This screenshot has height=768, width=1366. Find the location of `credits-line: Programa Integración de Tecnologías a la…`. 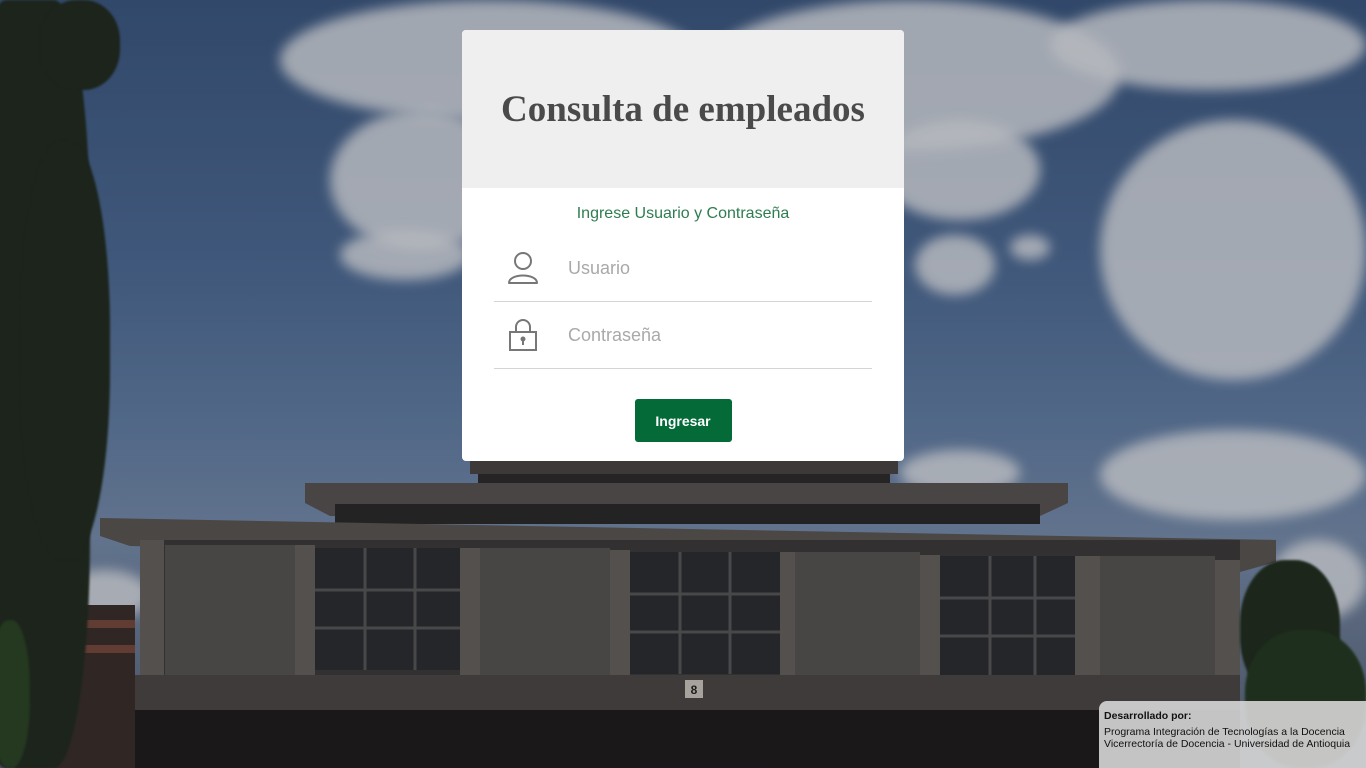

credits-line: Programa Integración de Tecnologías a la… is located at coordinates (1224, 732).